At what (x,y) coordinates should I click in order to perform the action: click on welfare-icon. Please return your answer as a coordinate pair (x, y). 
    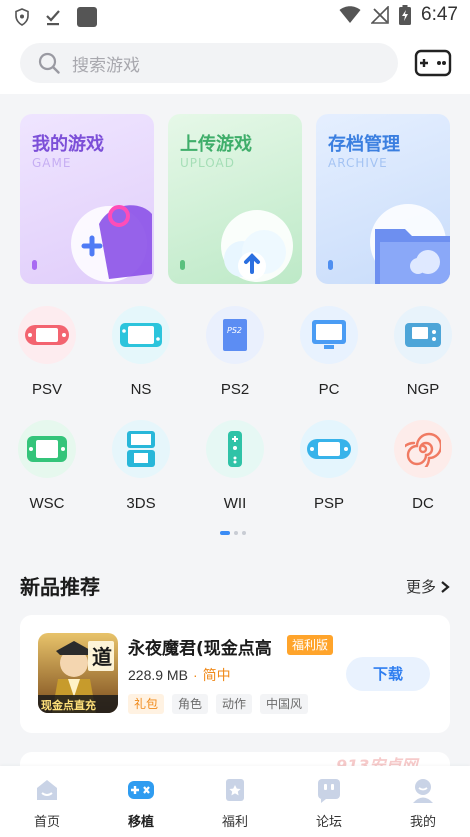
    Looking at the image, I should click on (235, 790).